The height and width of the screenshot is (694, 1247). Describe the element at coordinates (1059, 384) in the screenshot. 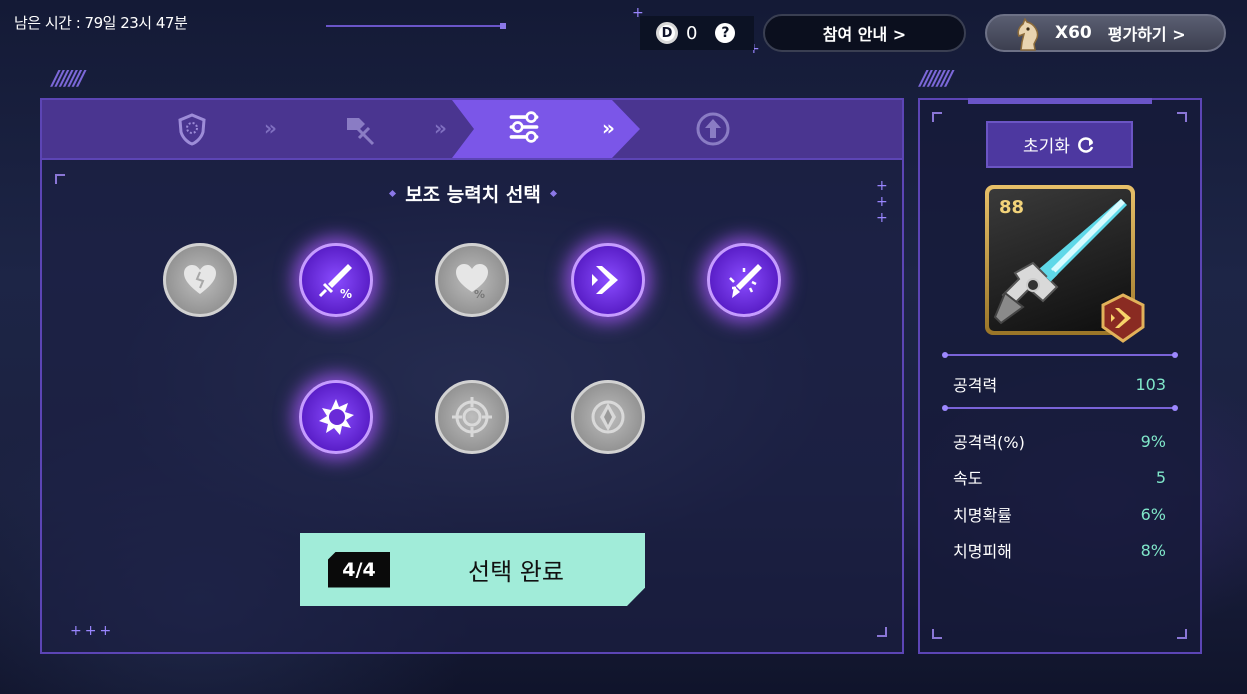

I see `stat-row-attack: 공격력 103` at that location.